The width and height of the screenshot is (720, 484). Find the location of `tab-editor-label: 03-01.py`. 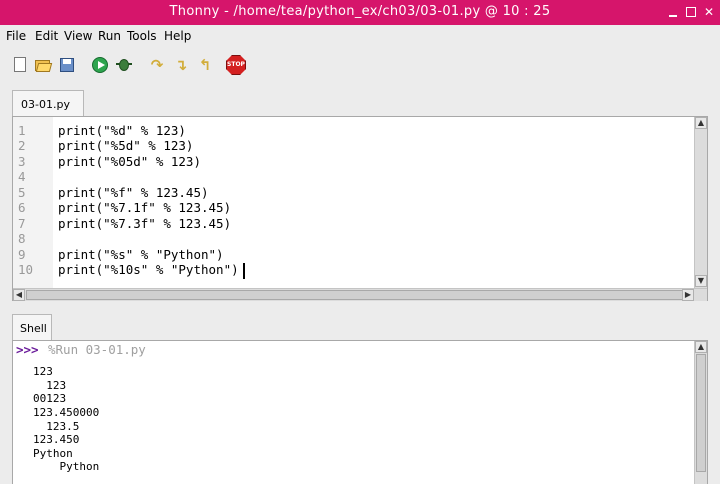

tab-editor-label: 03-01.py is located at coordinates (45, 104).